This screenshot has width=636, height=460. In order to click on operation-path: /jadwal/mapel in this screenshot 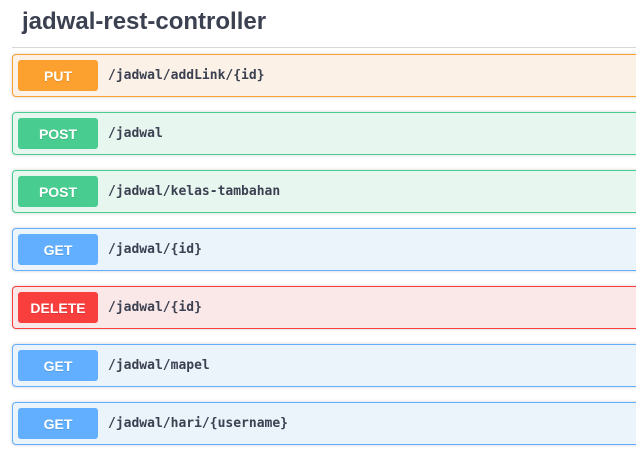, I will do `click(159, 365)`.